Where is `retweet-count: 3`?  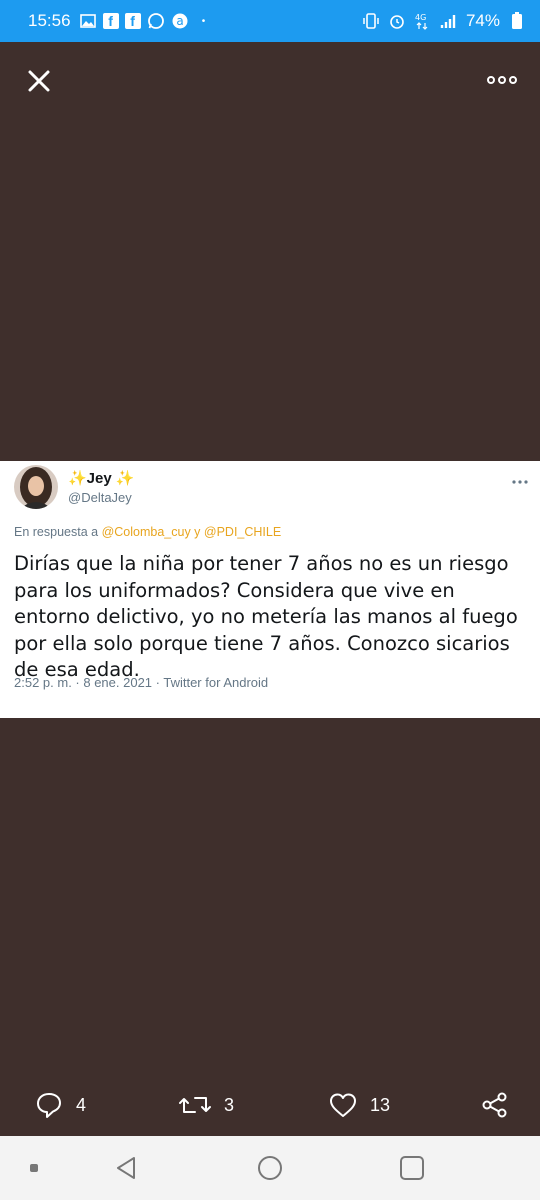
retweet-count: 3 is located at coordinates (229, 1104).